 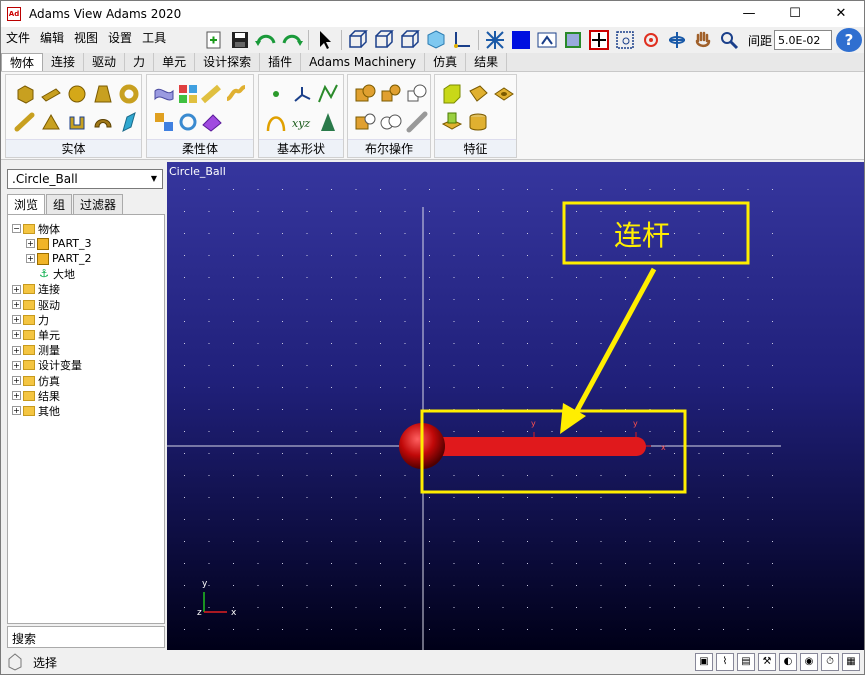 What do you see at coordinates (704, 662) in the screenshot?
I see `info-window-icon: ▣` at bounding box center [704, 662].